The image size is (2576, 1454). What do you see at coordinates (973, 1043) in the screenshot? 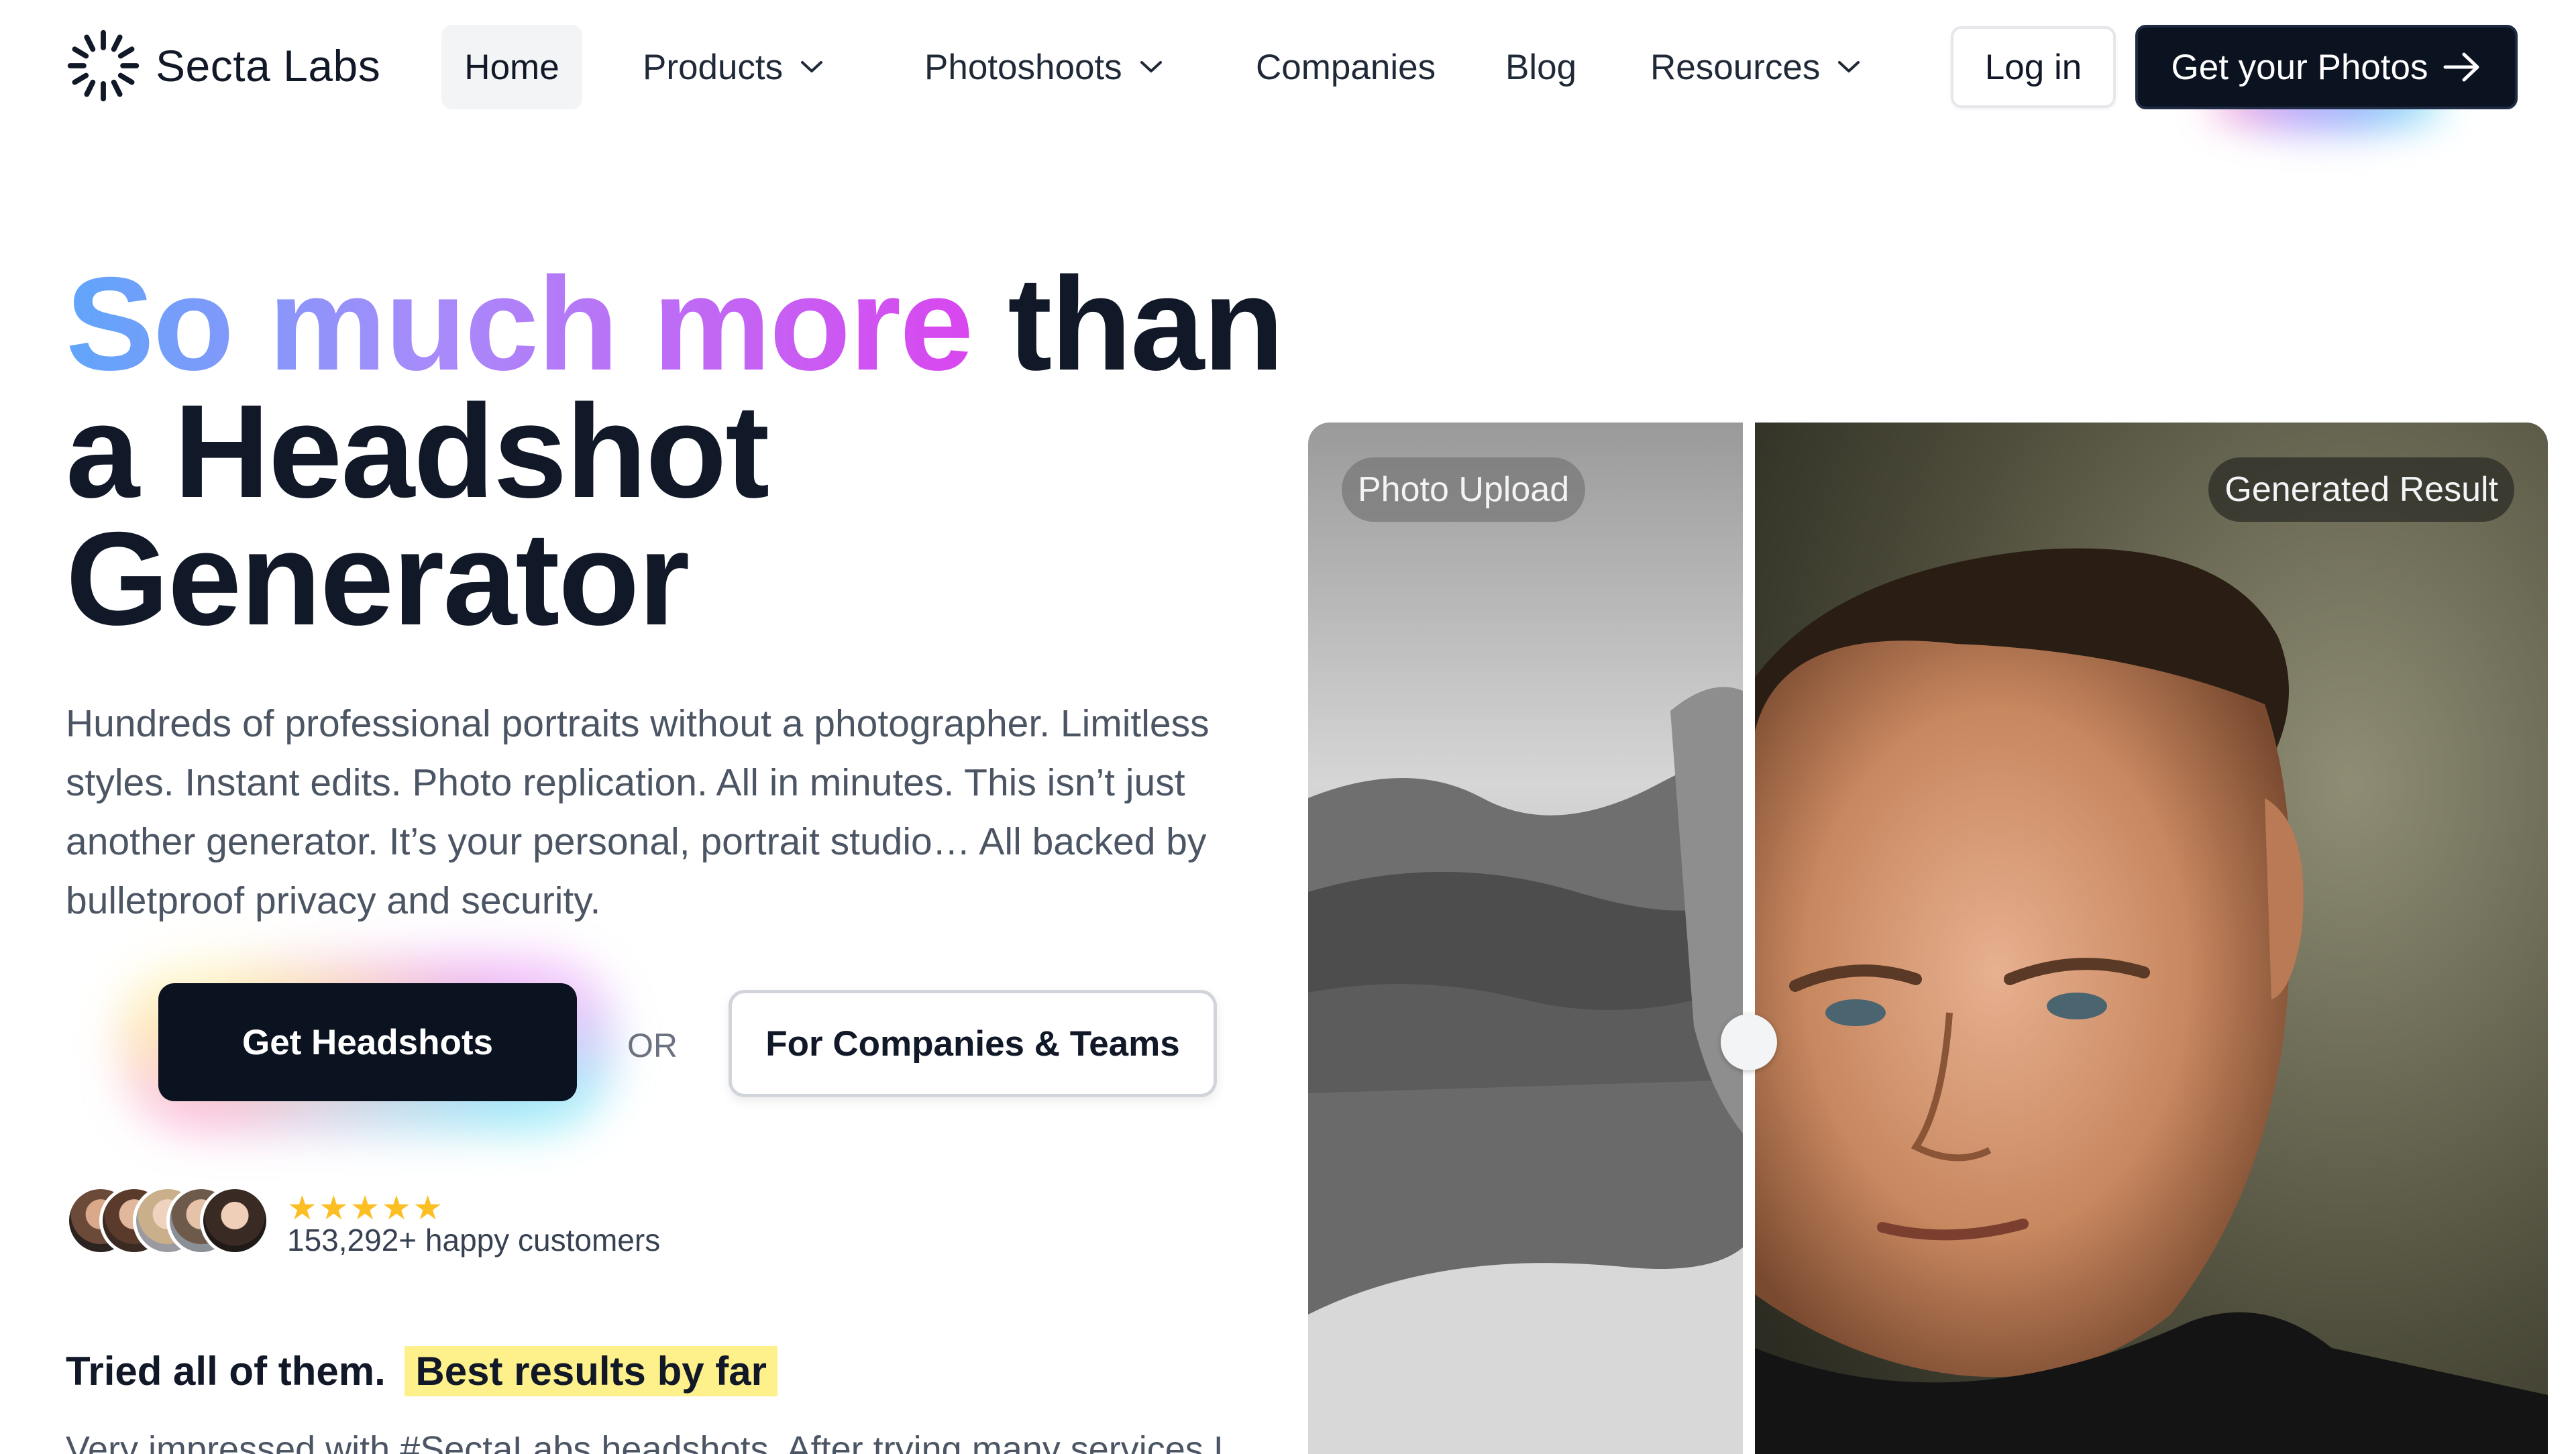
I see `companies-teams-button: For Companies & Teams` at bounding box center [973, 1043].